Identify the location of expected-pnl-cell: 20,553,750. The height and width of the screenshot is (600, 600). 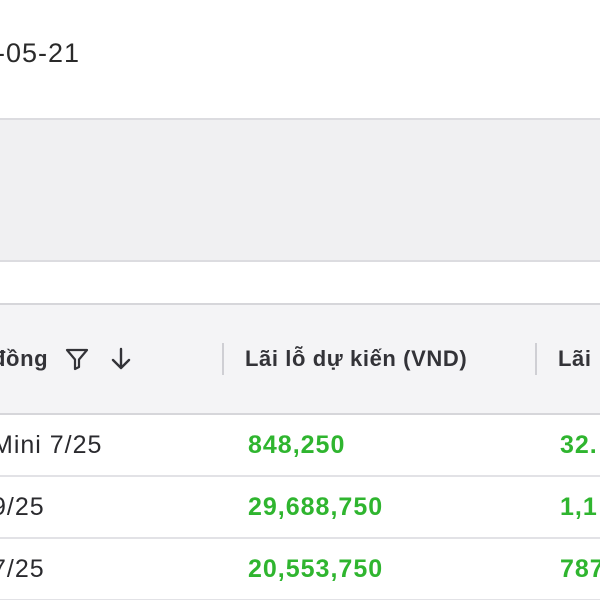
(316, 568).